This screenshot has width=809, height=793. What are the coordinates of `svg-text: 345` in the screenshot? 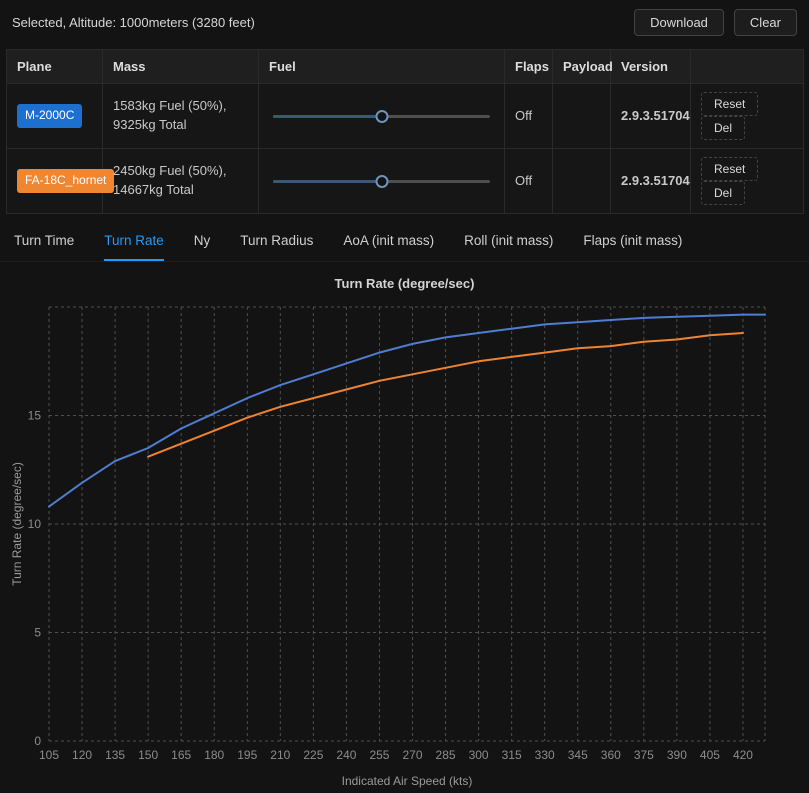 It's located at (578, 755).